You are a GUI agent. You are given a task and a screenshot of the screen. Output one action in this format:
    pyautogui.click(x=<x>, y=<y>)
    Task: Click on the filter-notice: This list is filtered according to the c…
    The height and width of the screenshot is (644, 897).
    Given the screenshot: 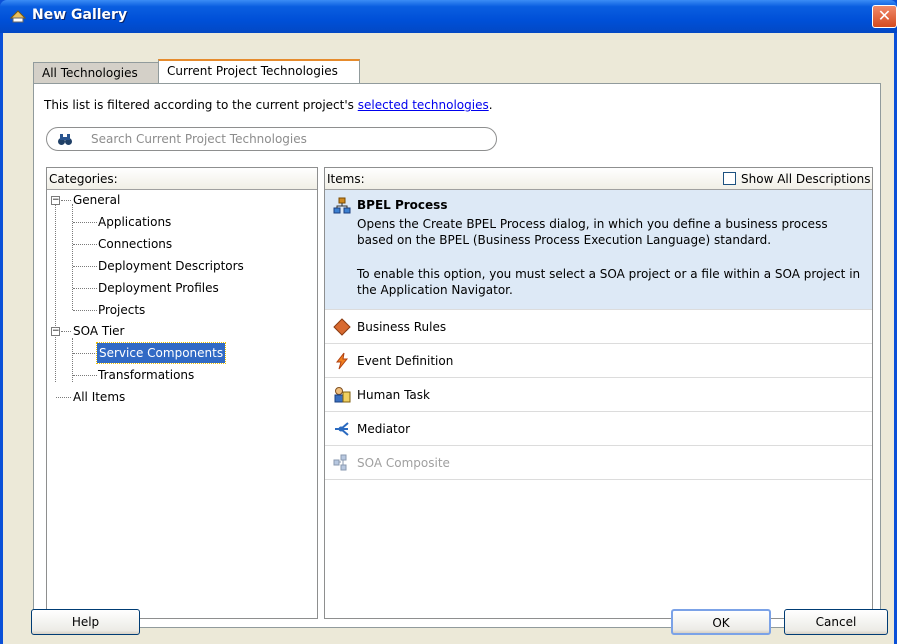 What is the action you would take?
    pyautogui.click(x=268, y=105)
    